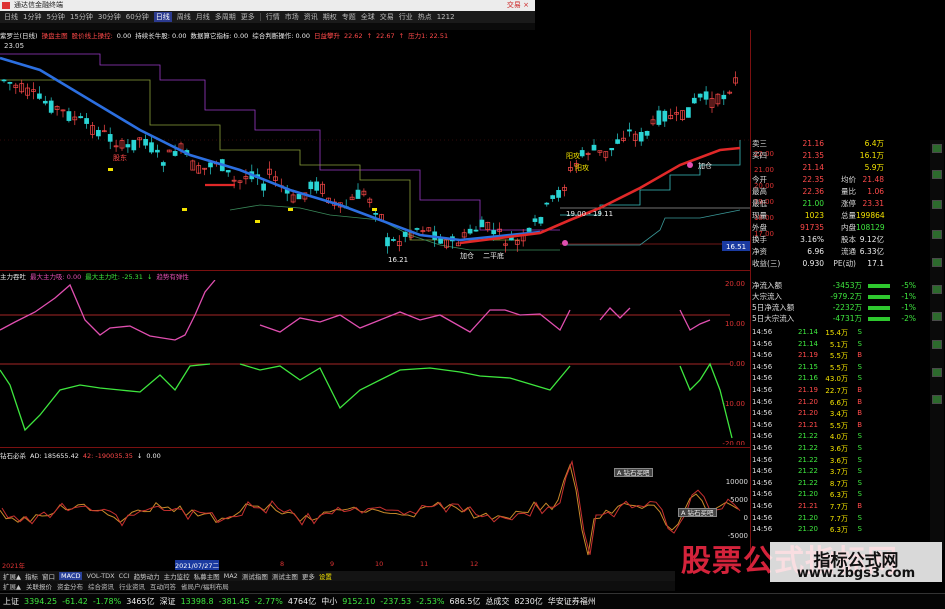 The width and height of the screenshot is (945, 609). I want to click on period-0: 日线, so click(11, 17).